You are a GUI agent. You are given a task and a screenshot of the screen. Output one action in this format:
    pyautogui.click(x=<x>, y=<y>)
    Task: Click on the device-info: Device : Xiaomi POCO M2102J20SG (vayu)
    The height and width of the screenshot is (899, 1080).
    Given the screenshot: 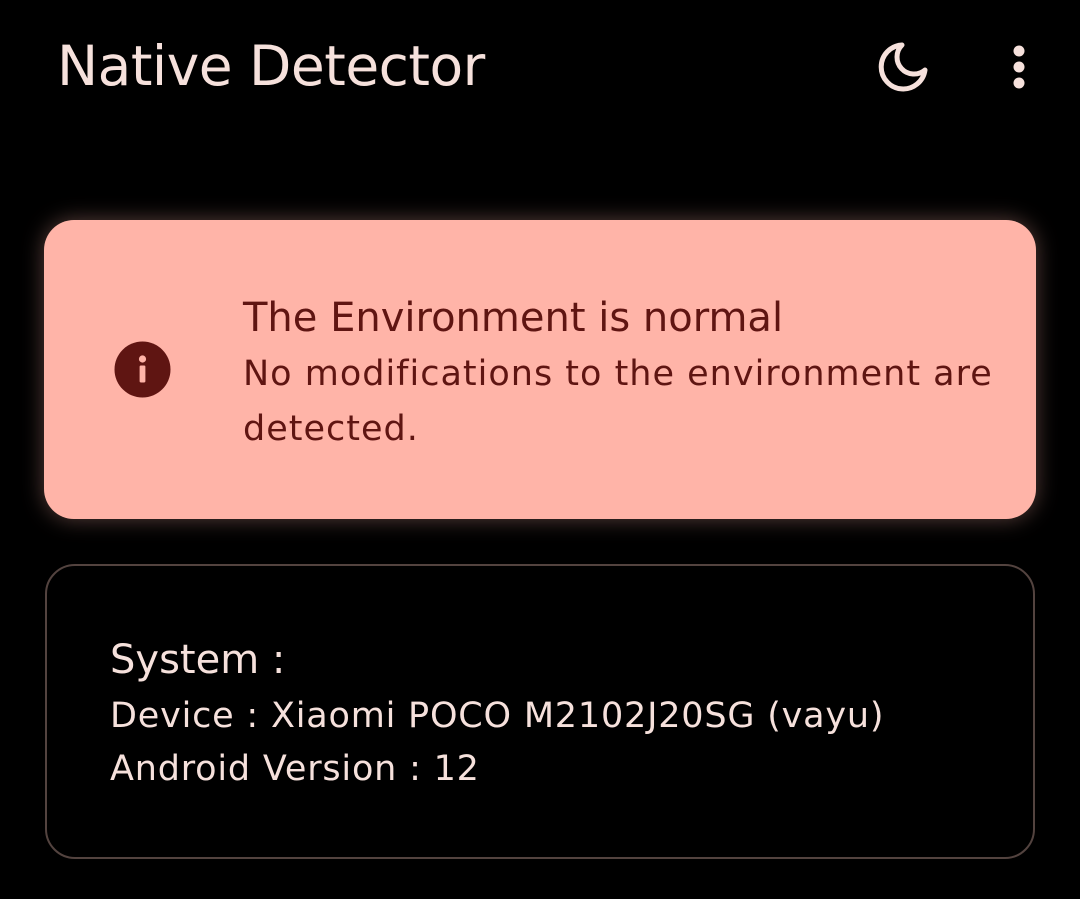 What is the action you would take?
    pyautogui.click(x=497, y=716)
    